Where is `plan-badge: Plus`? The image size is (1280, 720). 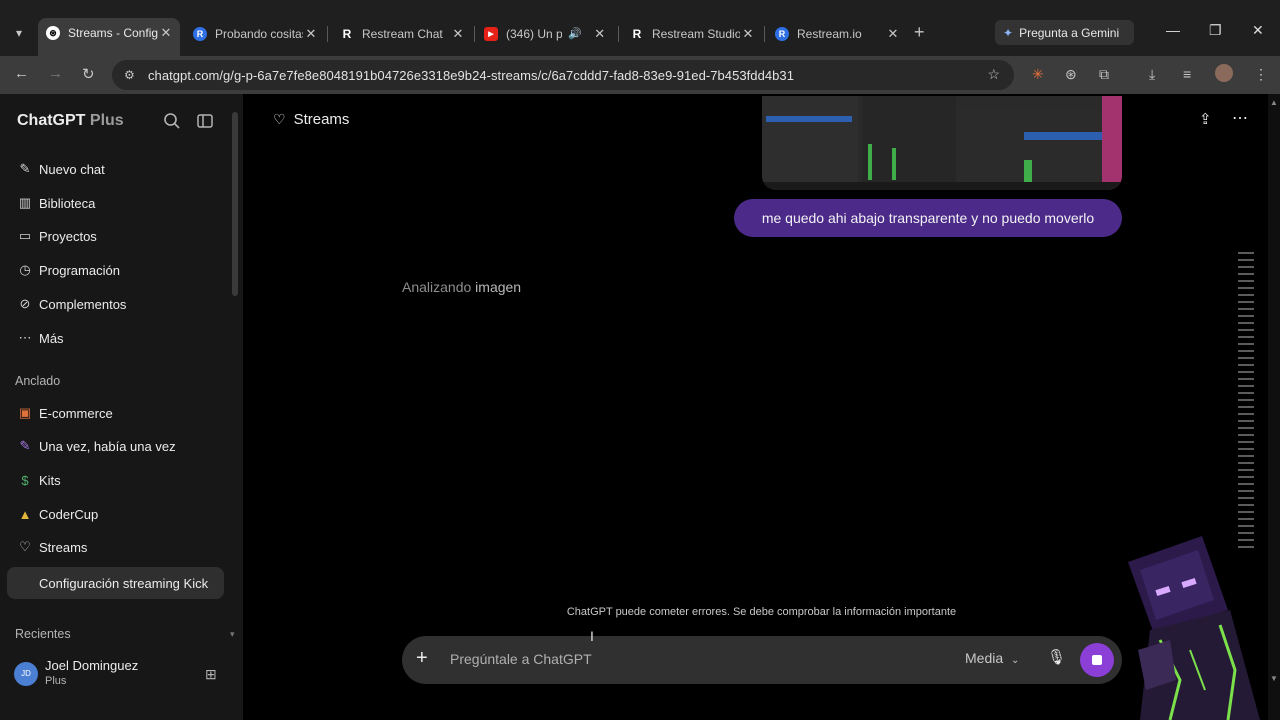
plan-badge: Plus is located at coordinates (106, 120).